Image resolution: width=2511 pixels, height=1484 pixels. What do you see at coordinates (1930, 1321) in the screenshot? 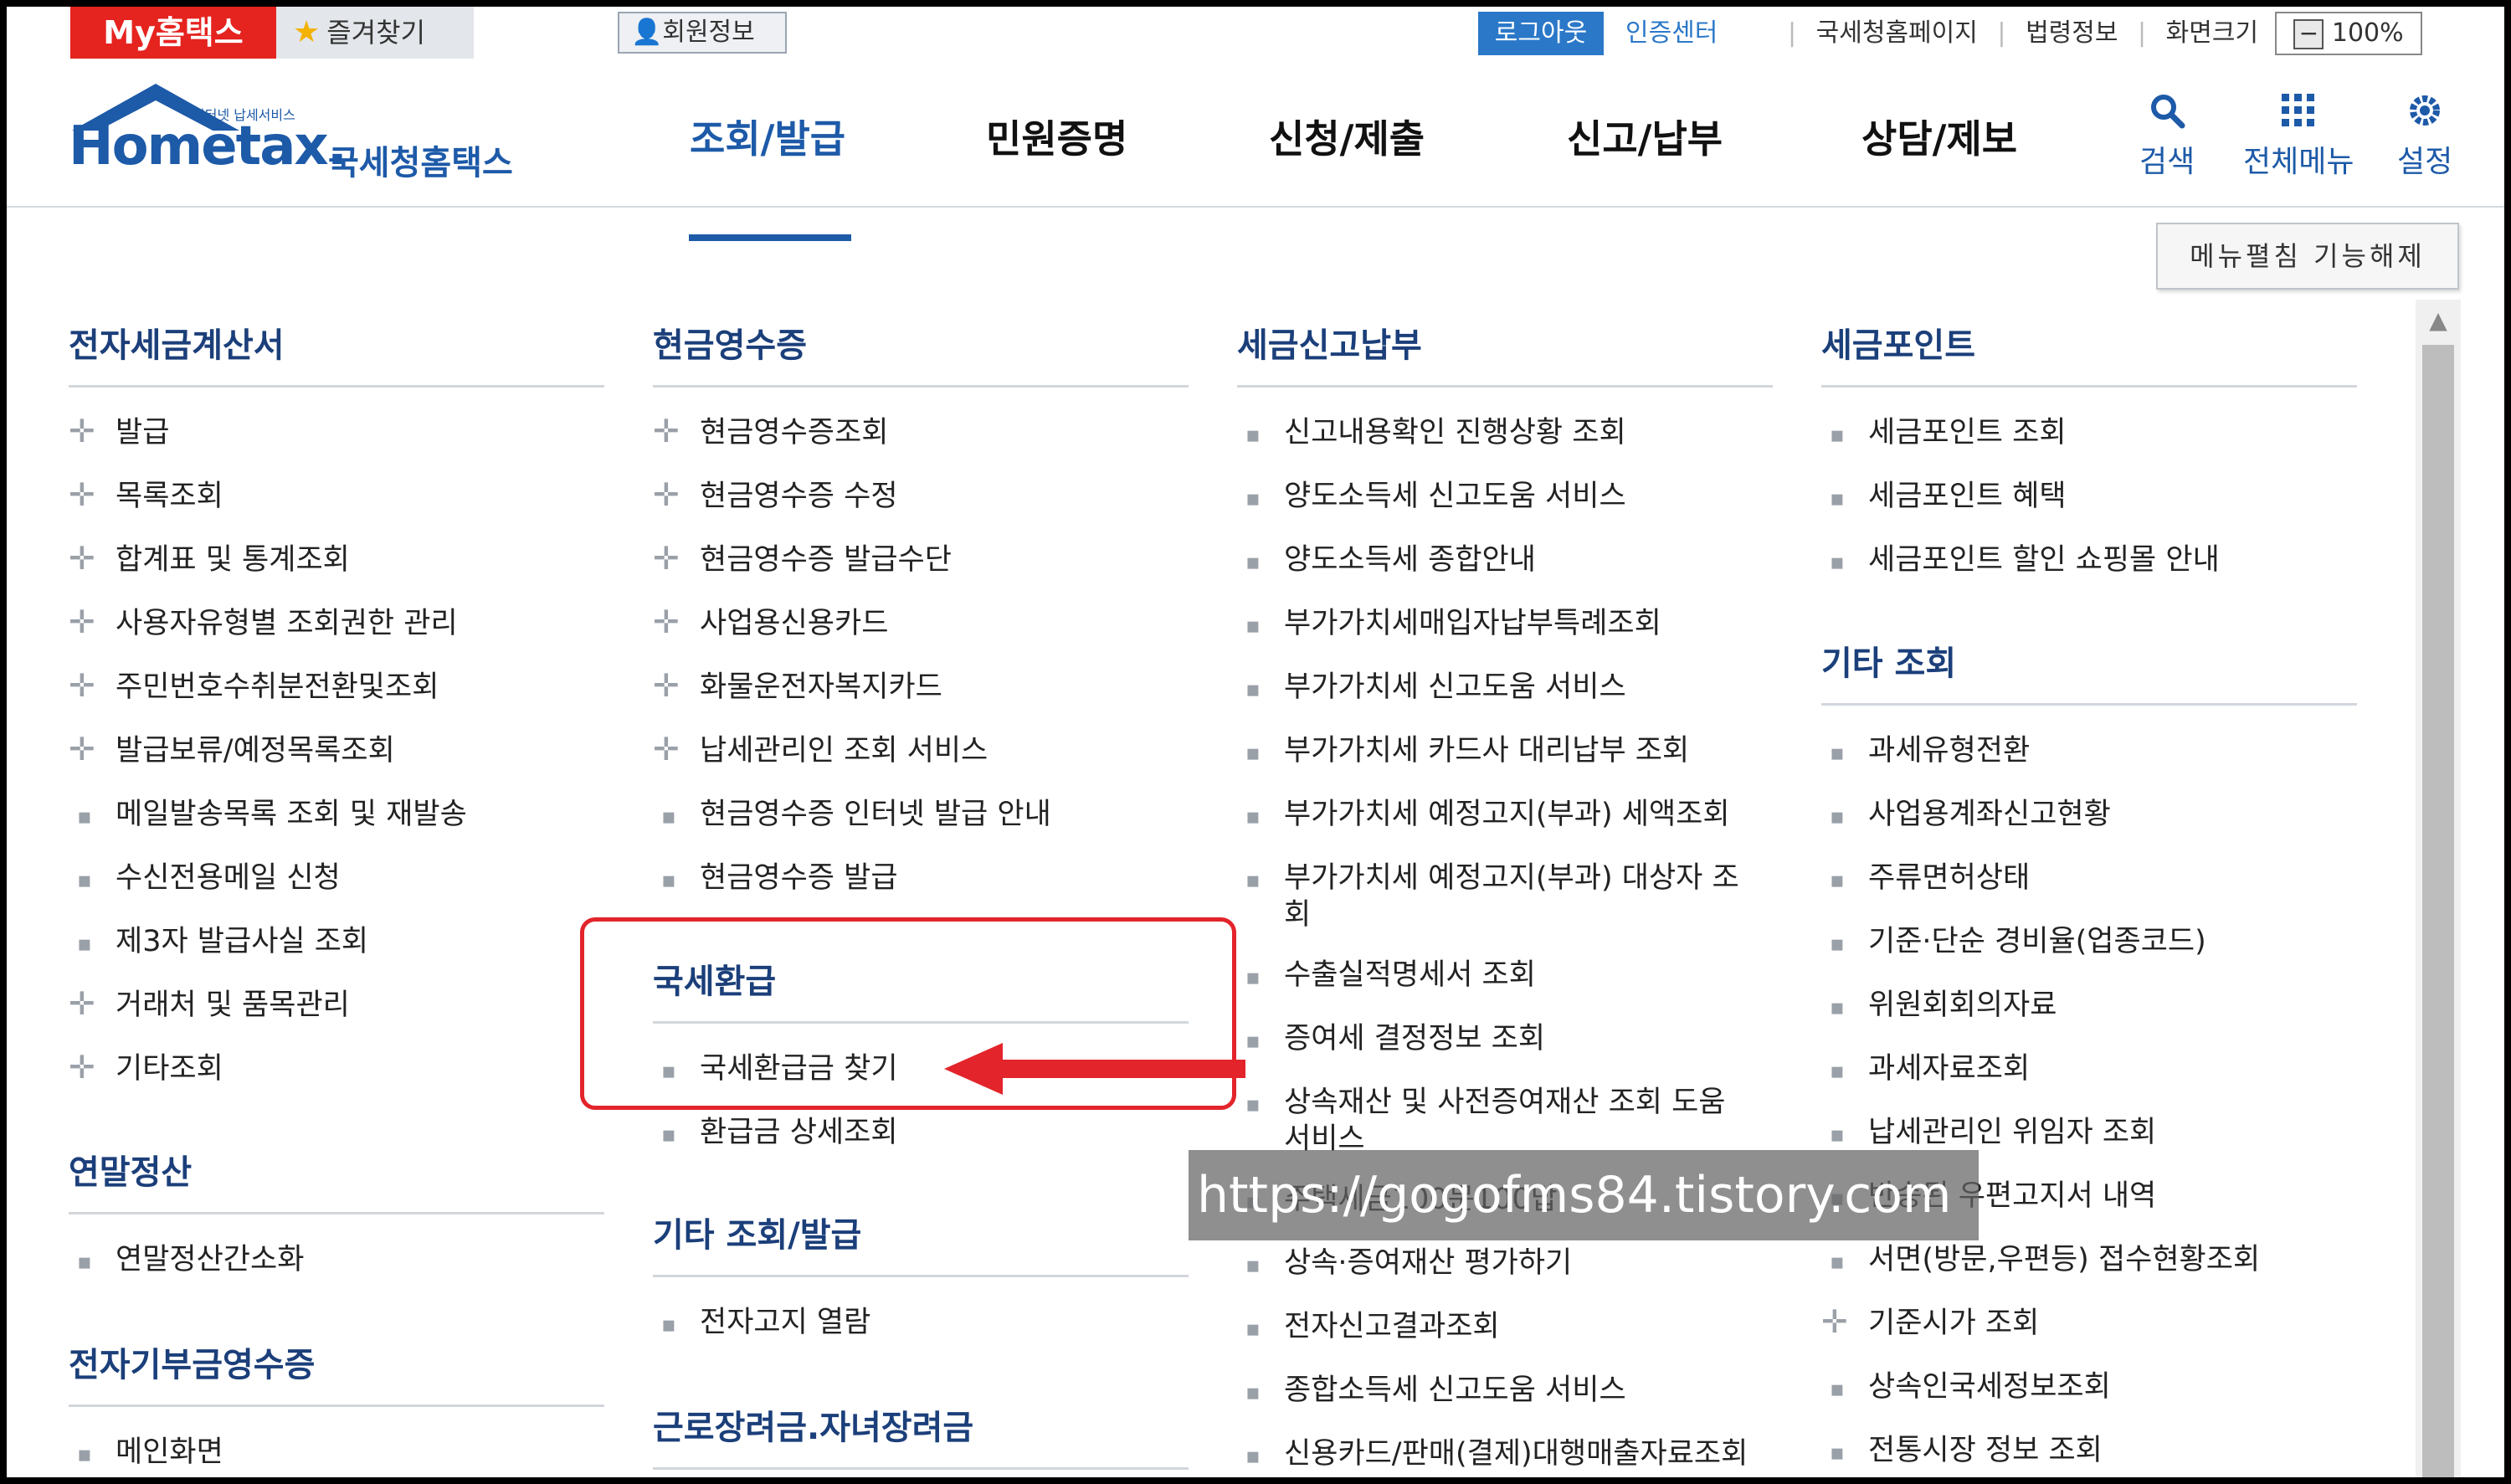
I see `menu-item: ✛ 기준시가 조회` at bounding box center [1930, 1321].